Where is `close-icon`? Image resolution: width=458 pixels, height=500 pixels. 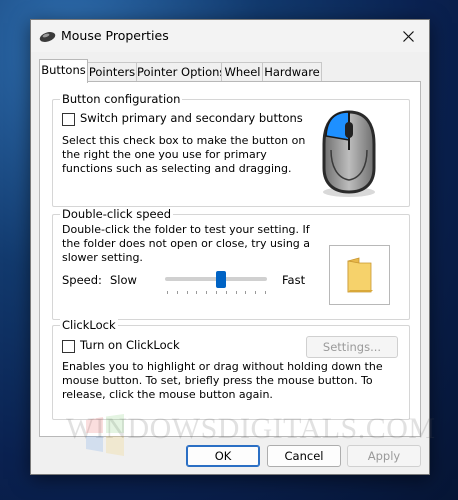
close-icon is located at coordinates (408, 36).